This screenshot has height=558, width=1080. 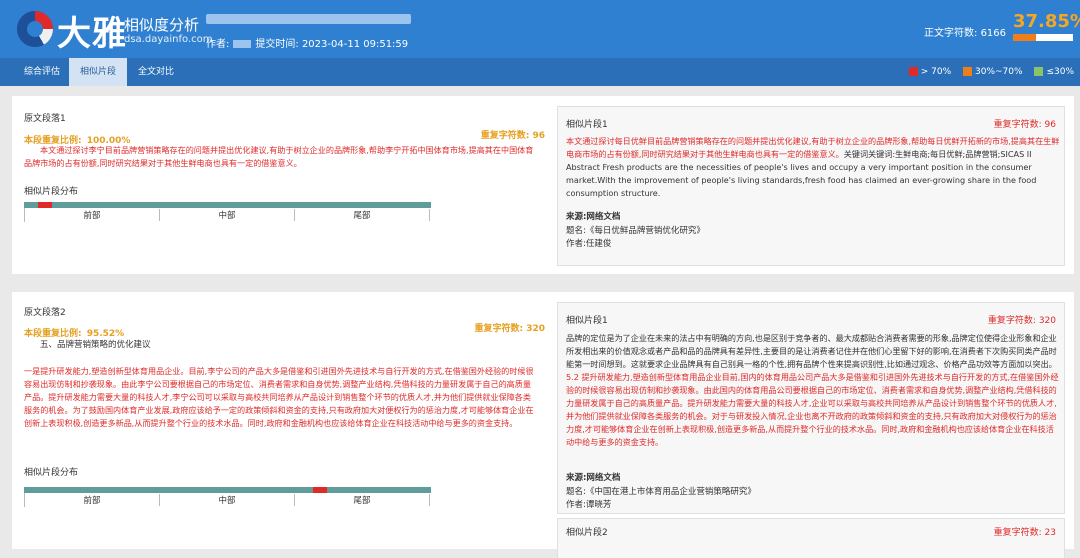 I want to click on legend-high: > 70%, so click(x=936, y=72).